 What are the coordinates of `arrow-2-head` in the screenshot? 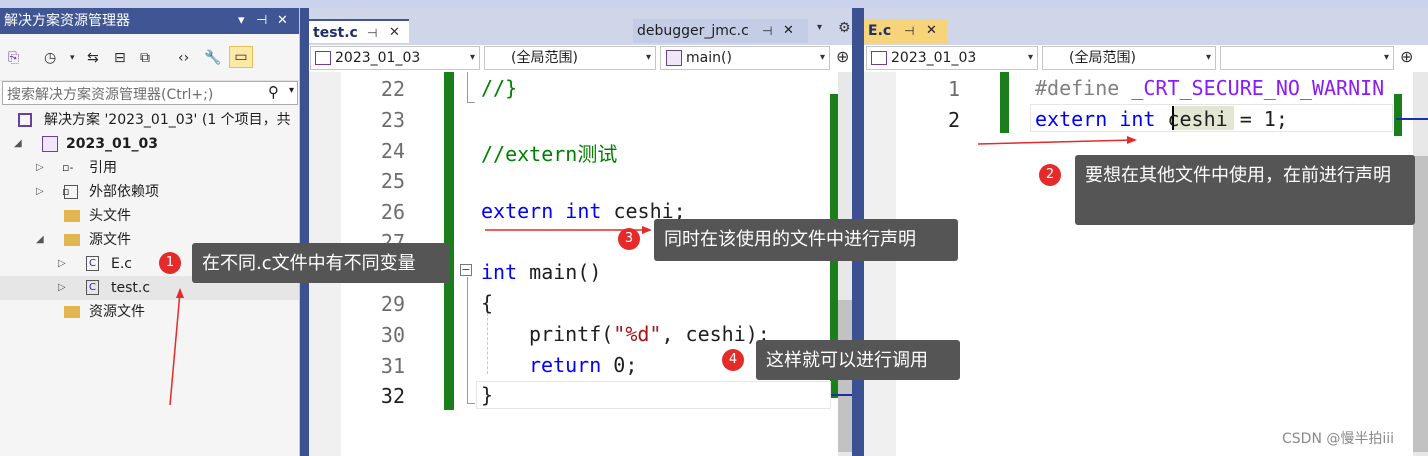 It's located at (1132, 140).